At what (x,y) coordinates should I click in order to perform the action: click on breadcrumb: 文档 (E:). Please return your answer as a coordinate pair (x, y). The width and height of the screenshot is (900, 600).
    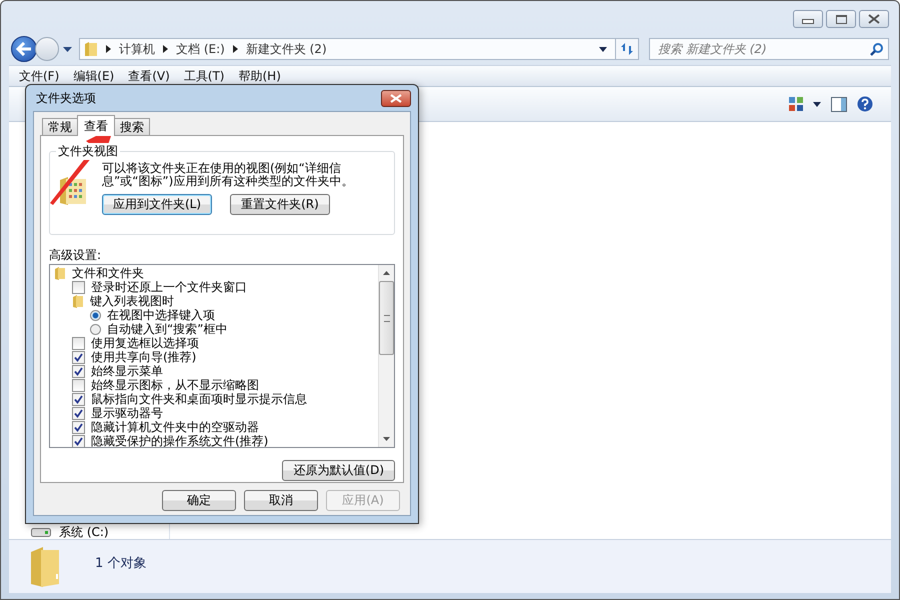
    Looking at the image, I should click on (200, 49).